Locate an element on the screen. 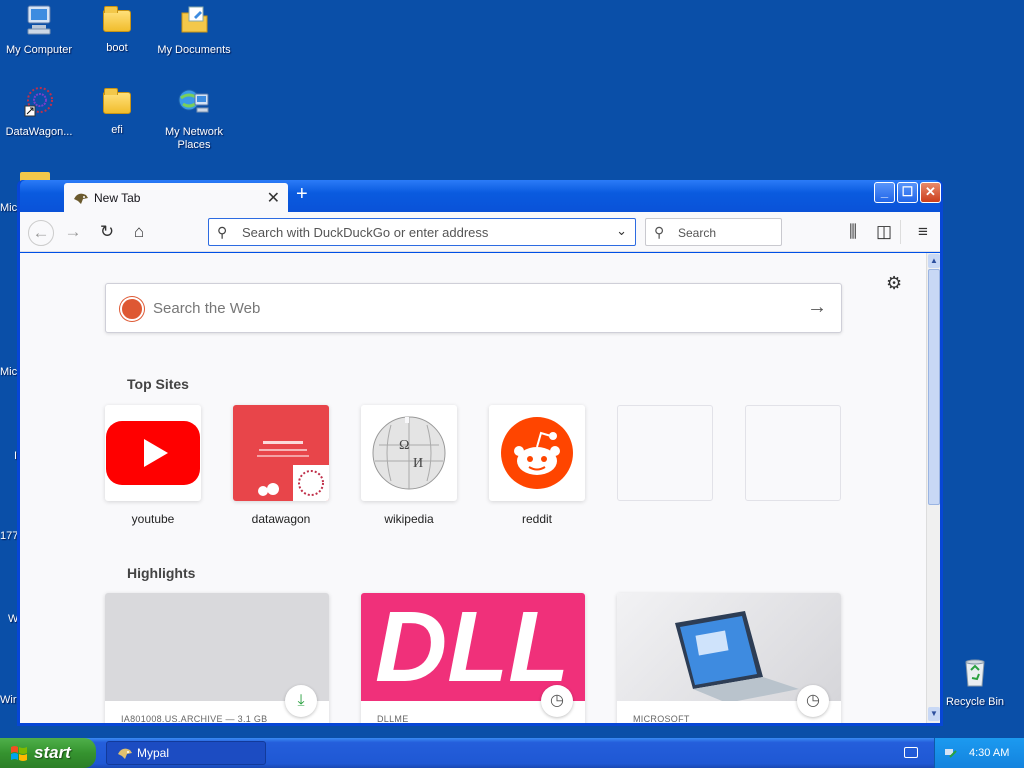  wikipedia-globe-icon: ΩИ is located at coordinates (409, 453).